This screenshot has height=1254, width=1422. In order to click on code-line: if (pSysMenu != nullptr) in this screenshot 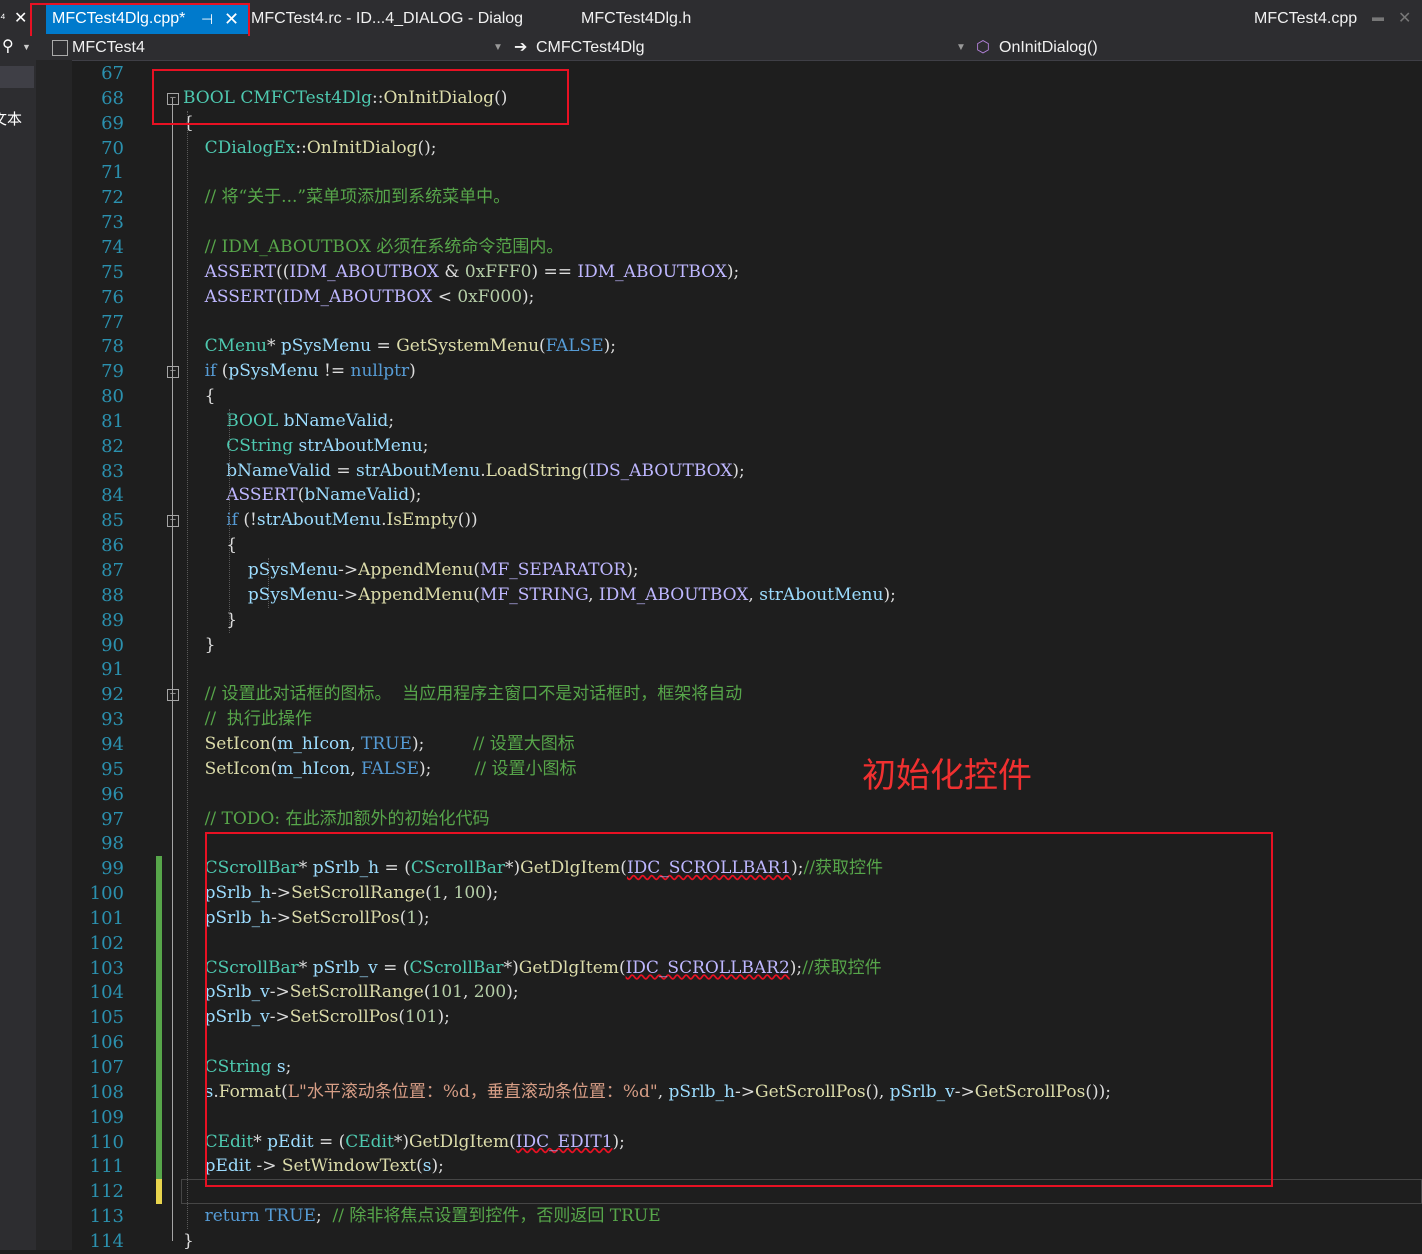, I will do `click(299, 371)`.